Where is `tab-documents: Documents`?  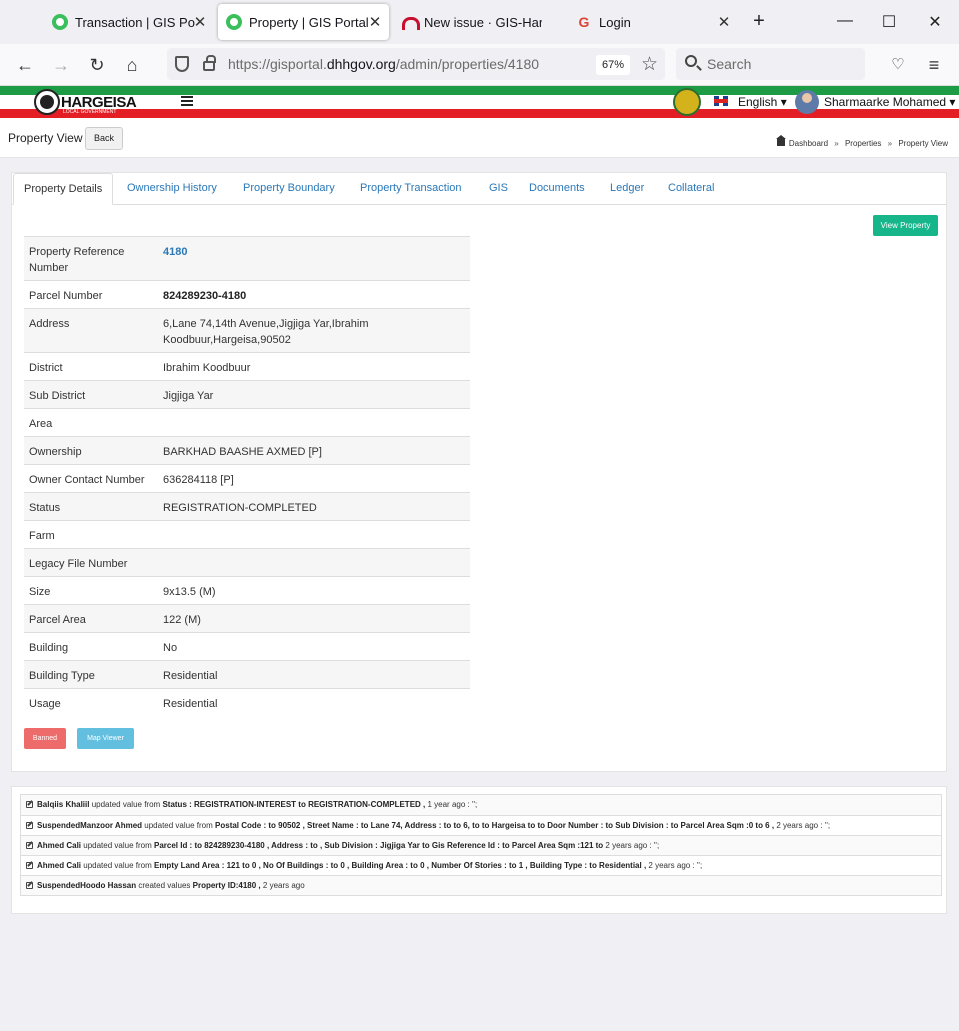
tab-documents: Documents is located at coordinates (557, 189).